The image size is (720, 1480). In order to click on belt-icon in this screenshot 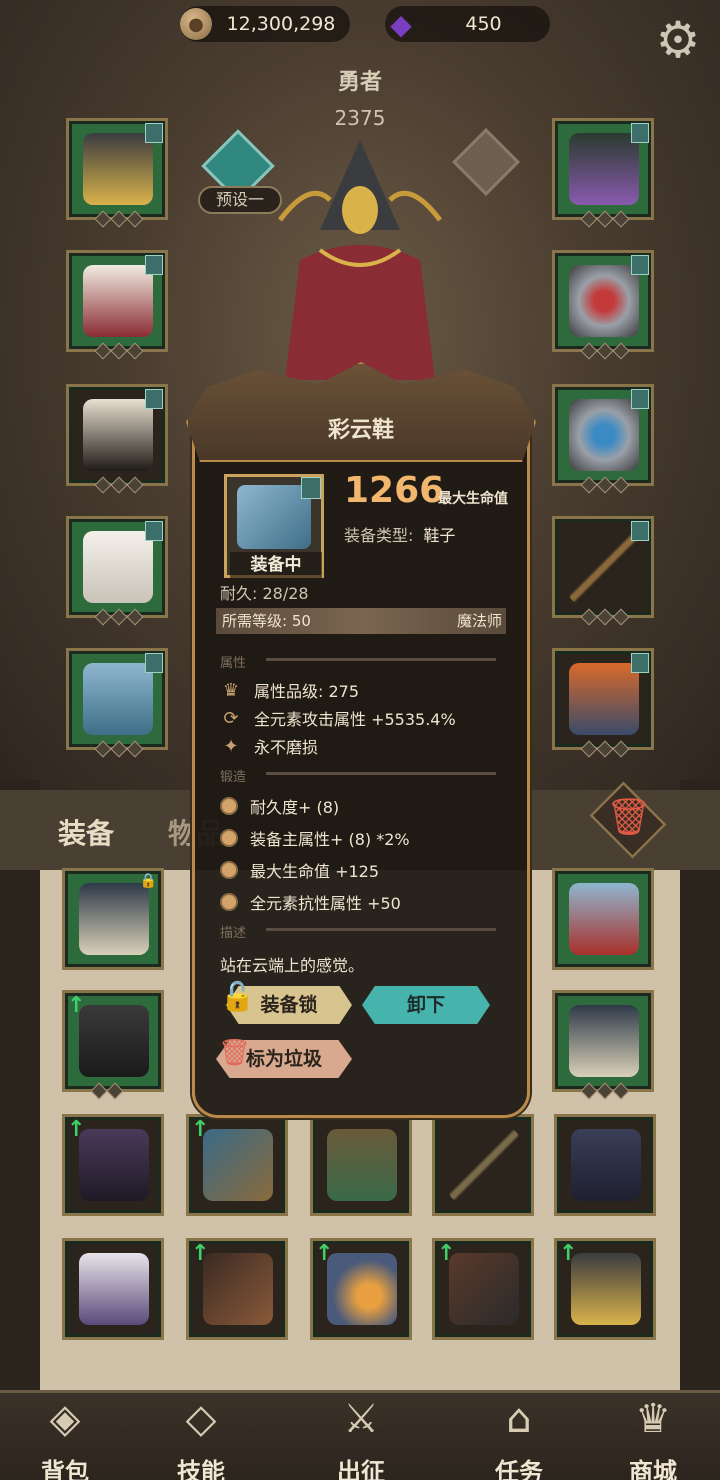, I will do `click(362, 1165)`.